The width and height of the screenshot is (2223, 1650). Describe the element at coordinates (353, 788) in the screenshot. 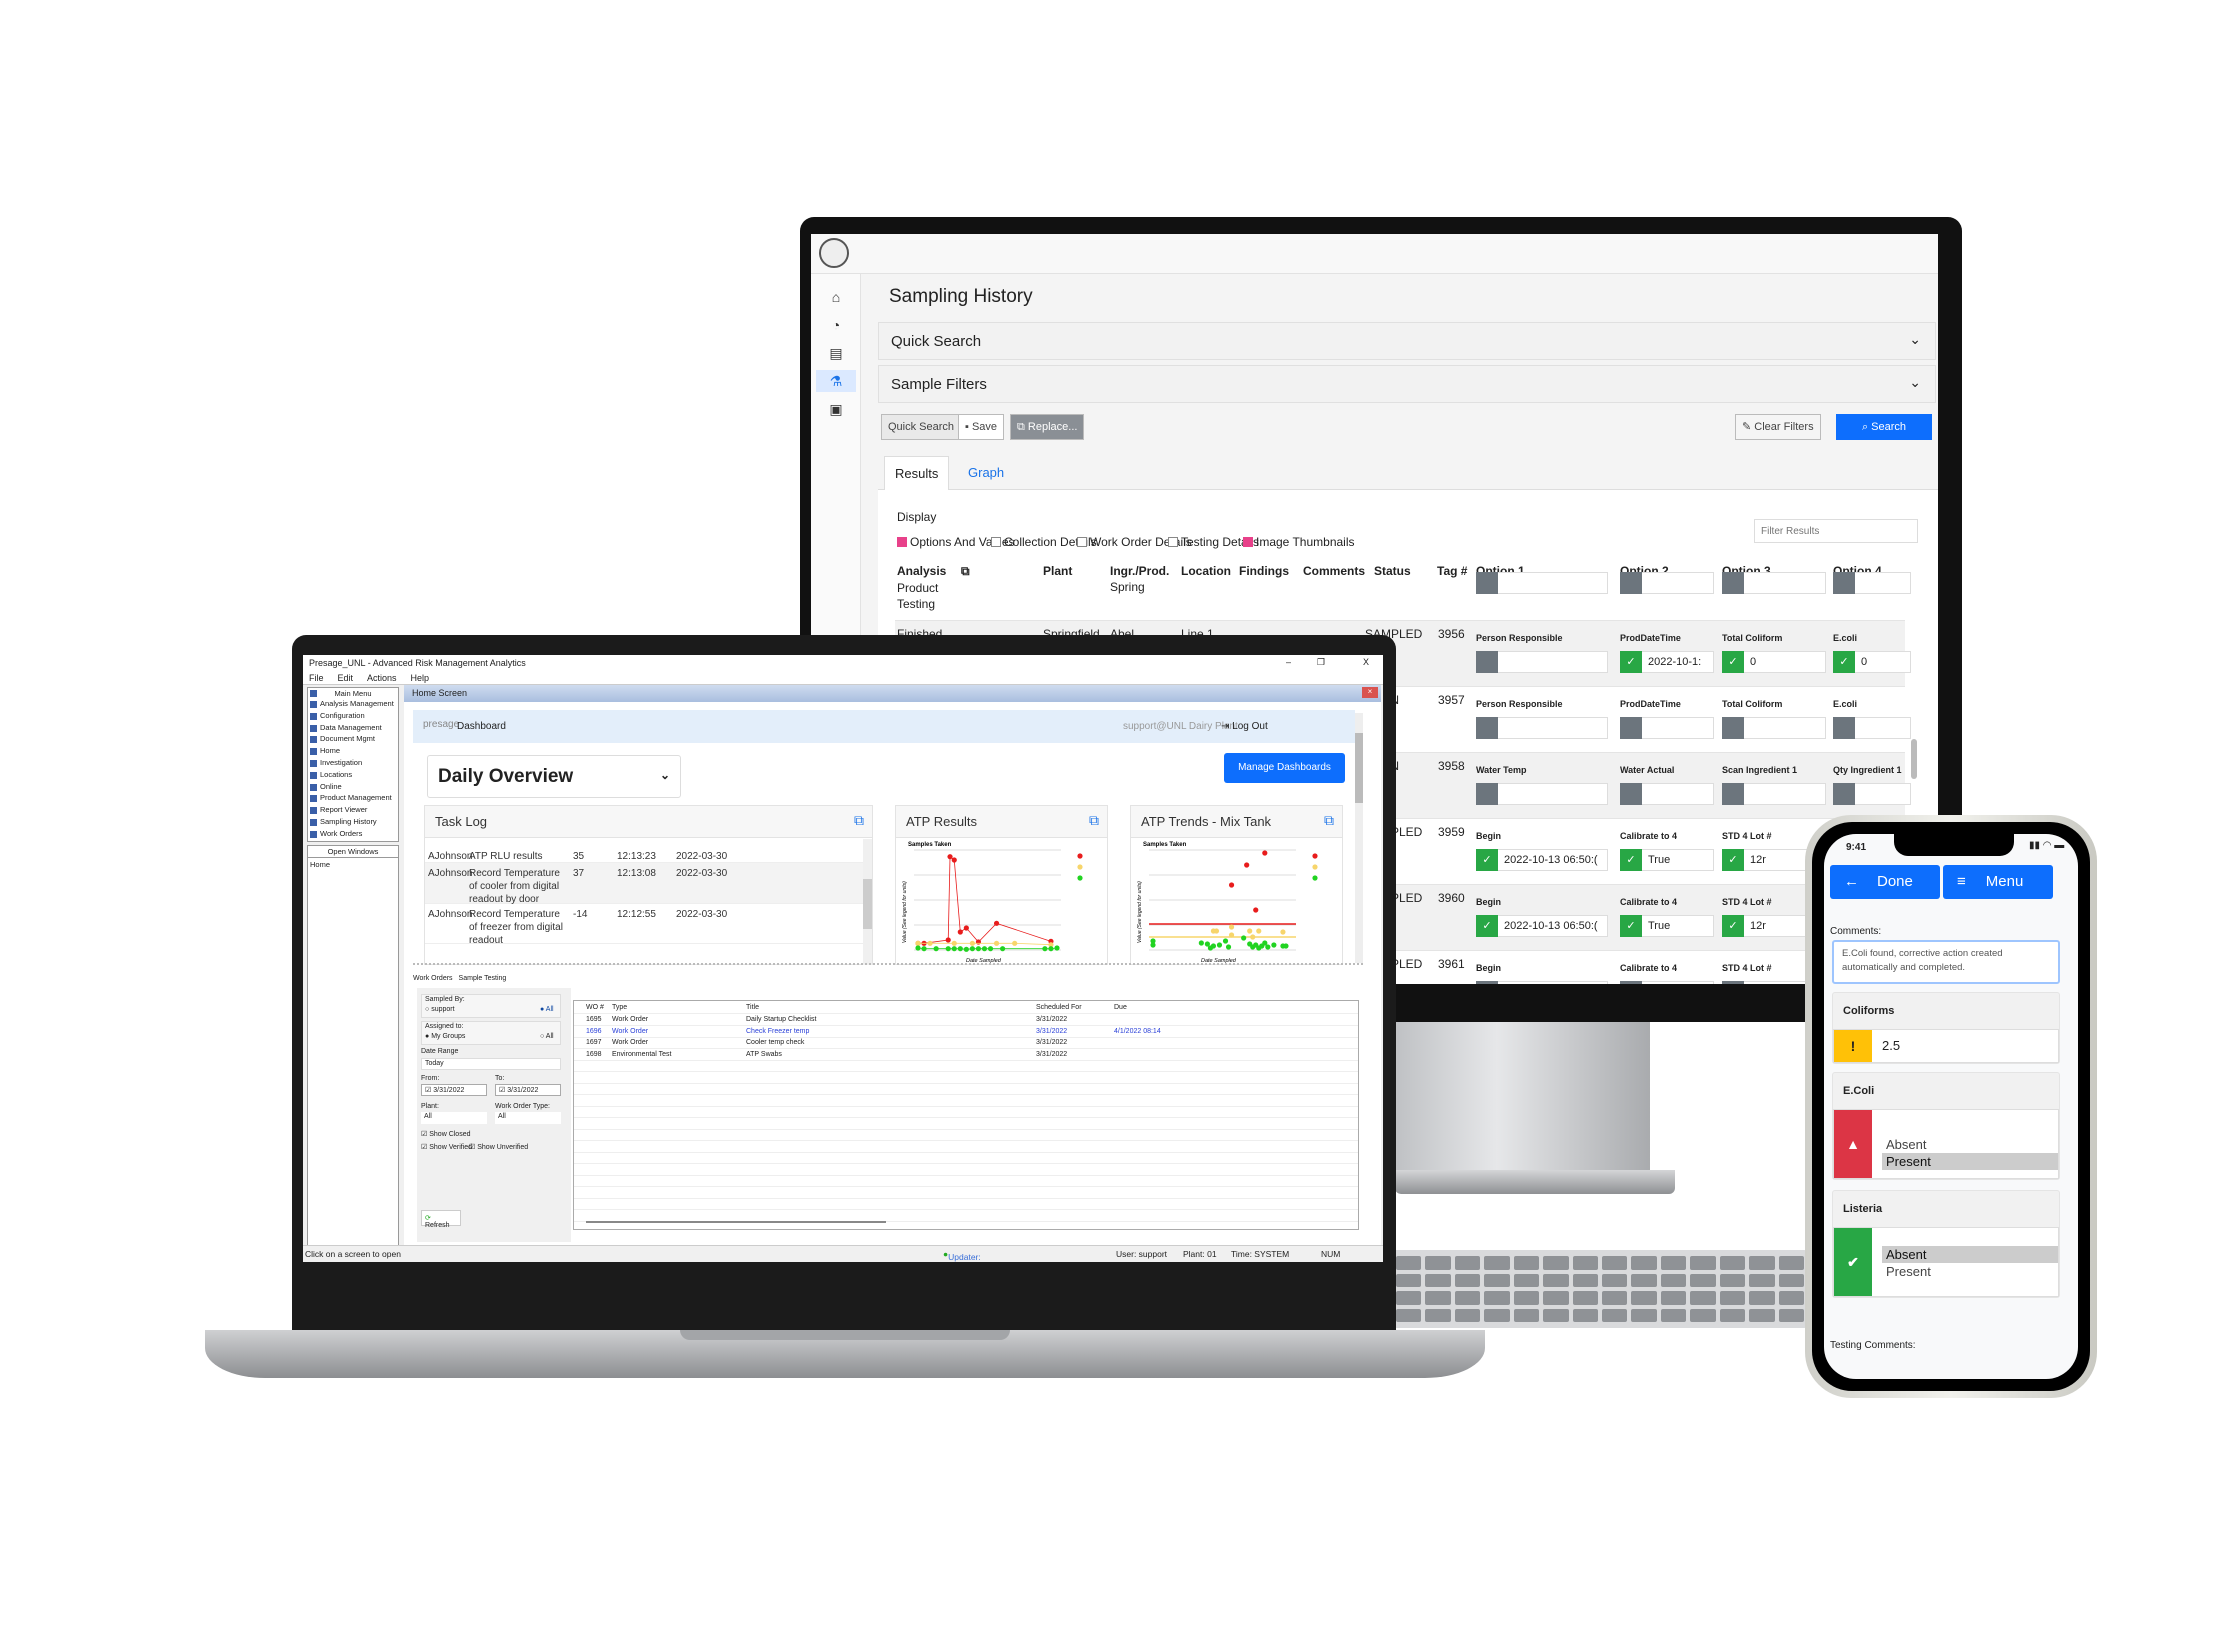

I see `main-menu-item: Online` at that location.